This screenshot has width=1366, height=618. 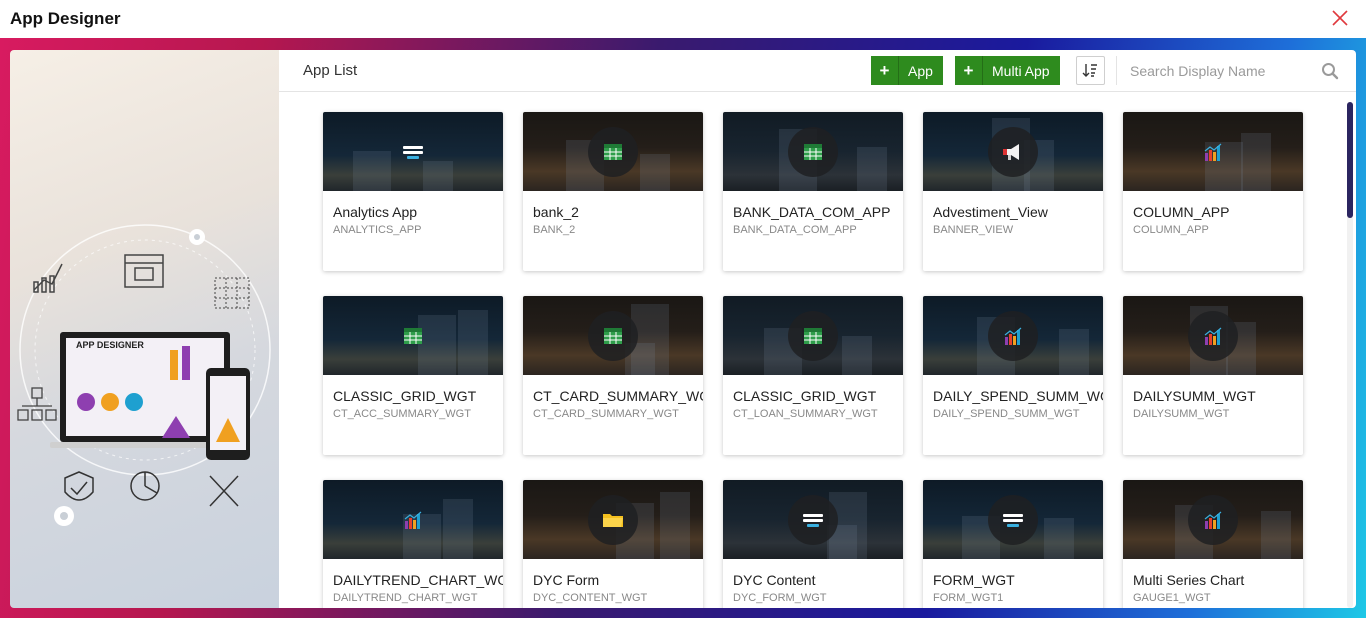 I want to click on card-code: FORM_WGT1, so click(x=968, y=598).